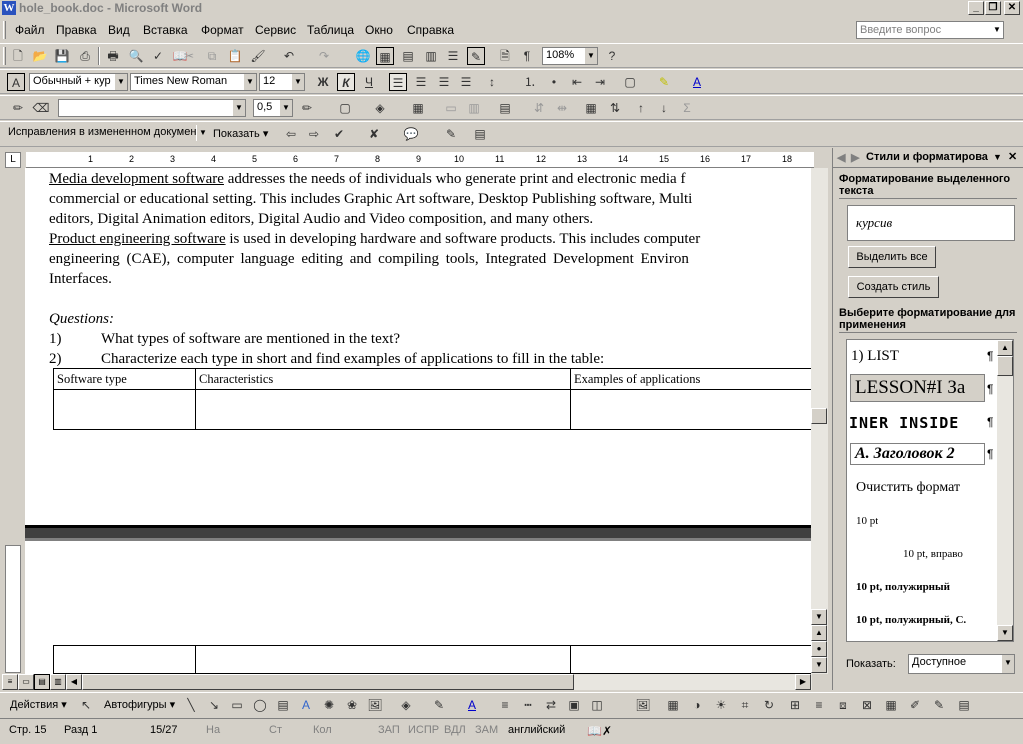 The height and width of the screenshot is (744, 1023). Describe the element at coordinates (291, 134) in the screenshot. I see `previous-change-icon: ⇦` at that location.